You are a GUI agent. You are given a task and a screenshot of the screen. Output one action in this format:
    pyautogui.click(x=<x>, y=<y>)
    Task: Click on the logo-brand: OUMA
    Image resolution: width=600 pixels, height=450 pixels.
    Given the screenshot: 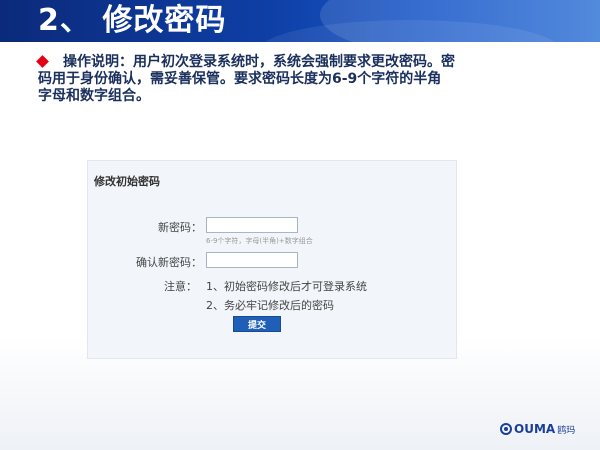 What is the action you would take?
    pyautogui.click(x=535, y=429)
    